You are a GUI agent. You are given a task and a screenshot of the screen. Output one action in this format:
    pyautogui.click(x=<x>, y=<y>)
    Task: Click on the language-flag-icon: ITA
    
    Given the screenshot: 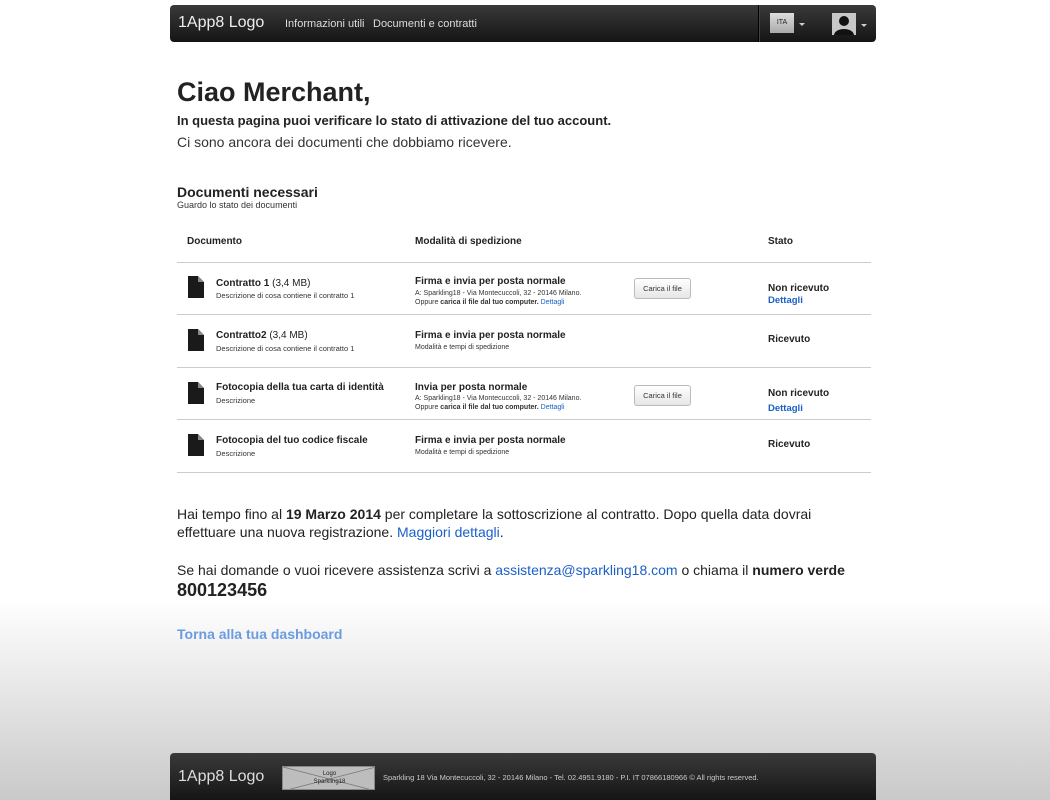 What is the action you would take?
    pyautogui.click(x=782, y=23)
    